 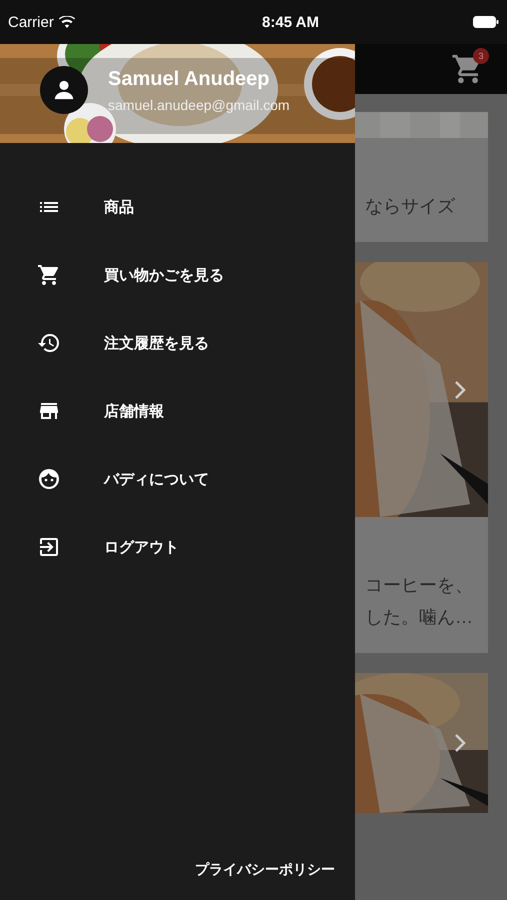 What do you see at coordinates (31, 22) in the screenshot?
I see `carrier-label: Carrier` at bounding box center [31, 22].